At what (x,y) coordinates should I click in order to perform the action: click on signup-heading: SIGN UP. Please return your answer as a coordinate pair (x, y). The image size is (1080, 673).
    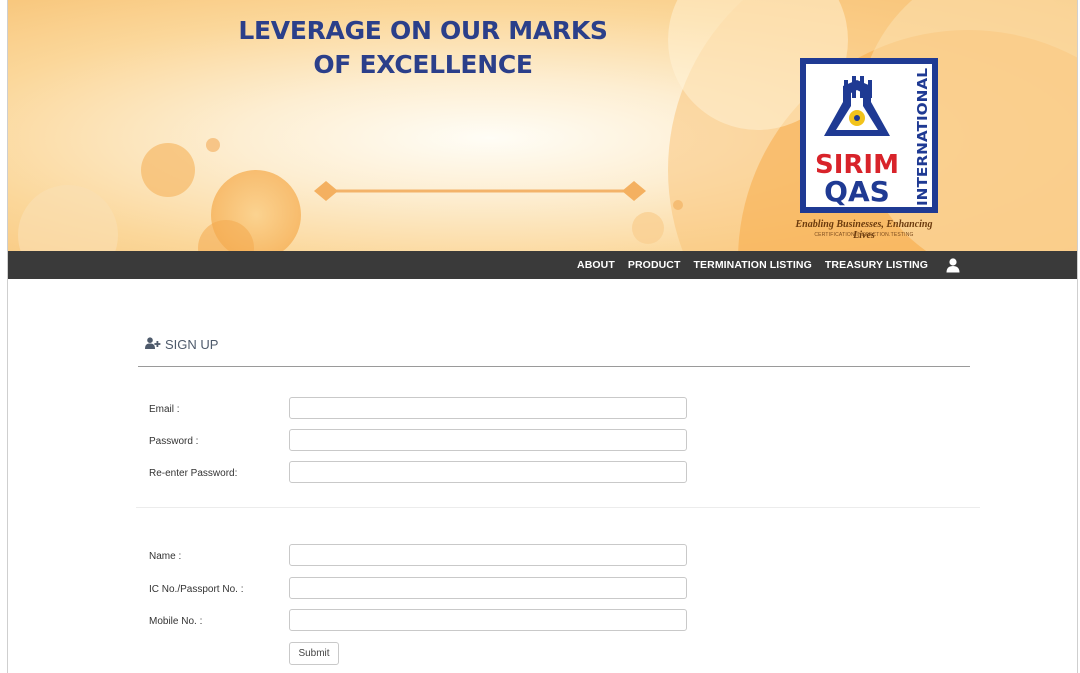
    Looking at the image, I should click on (181, 344).